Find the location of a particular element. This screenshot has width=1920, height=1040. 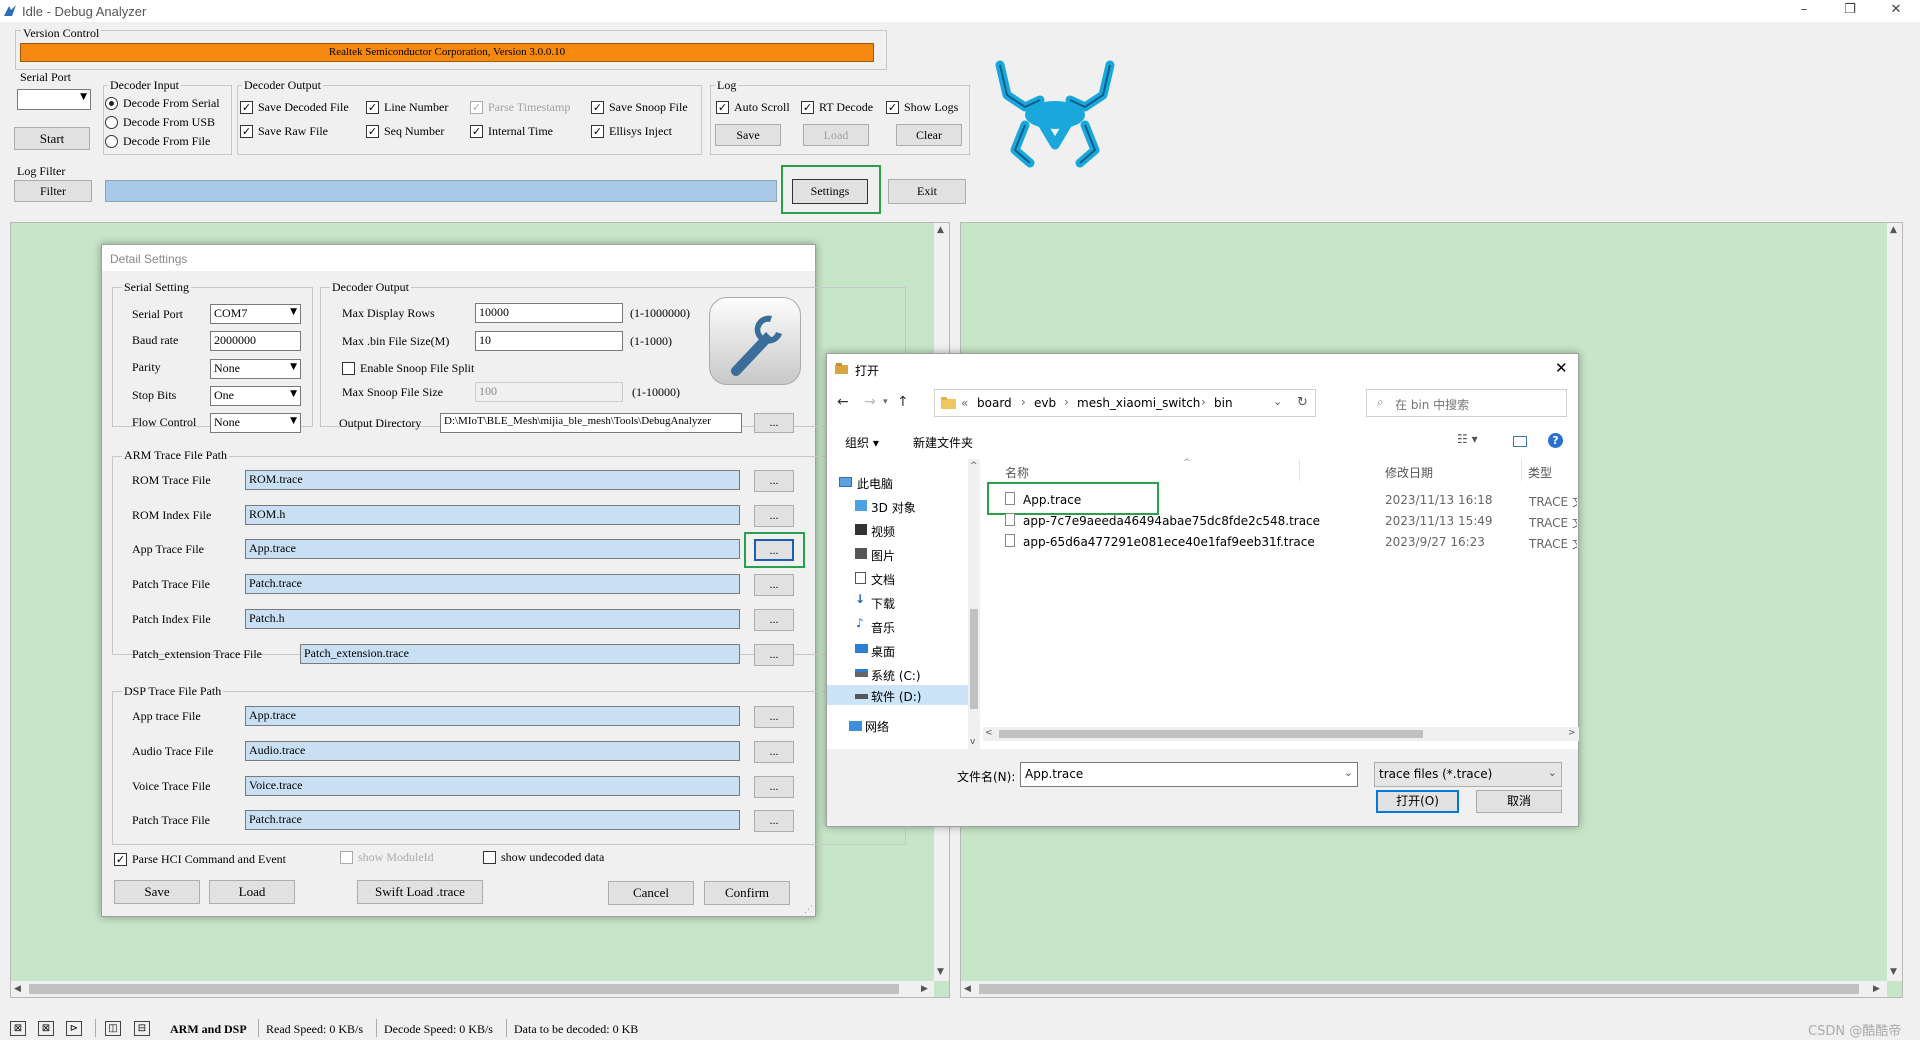

line-number-checkbox: ✓ is located at coordinates (372, 107).